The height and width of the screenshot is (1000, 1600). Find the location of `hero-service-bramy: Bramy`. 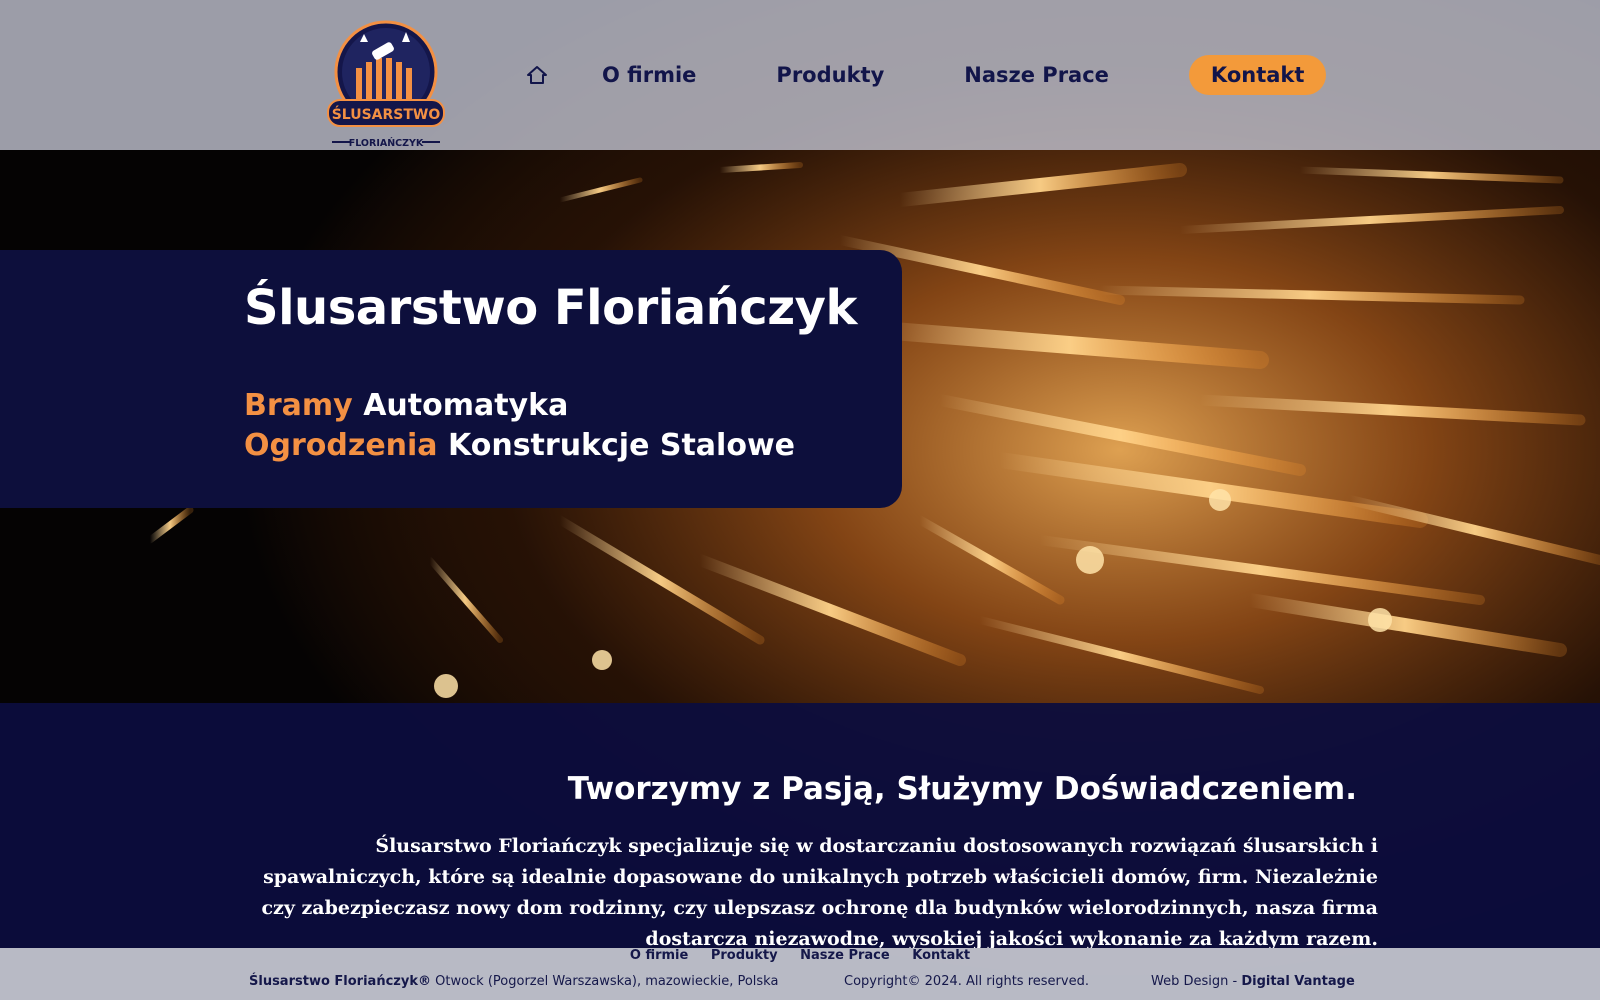

hero-service-bramy: Bramy is located at coordinates (298, 405).